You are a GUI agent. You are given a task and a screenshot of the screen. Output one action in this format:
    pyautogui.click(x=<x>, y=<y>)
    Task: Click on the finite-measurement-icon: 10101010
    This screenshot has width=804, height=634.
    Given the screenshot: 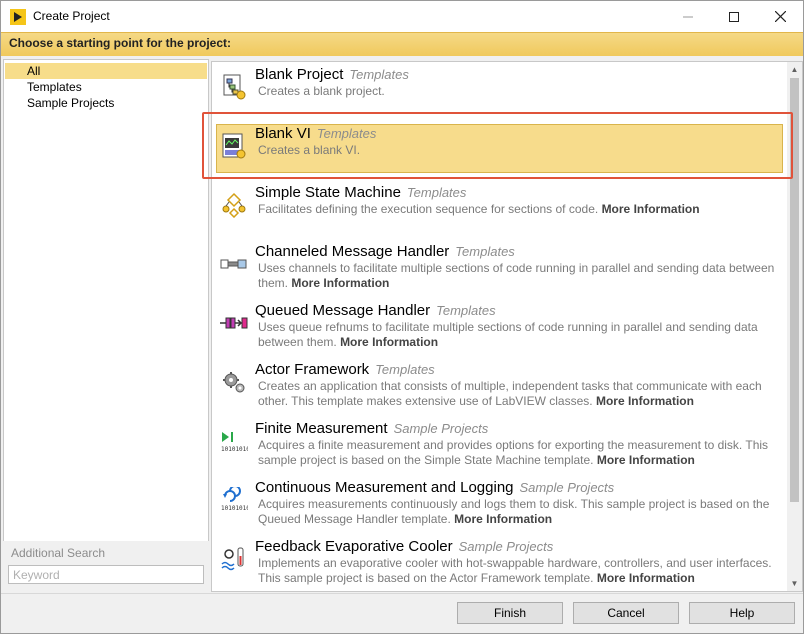 What is the action you would take?
    pyautogui.click(x=234, y=441)
    